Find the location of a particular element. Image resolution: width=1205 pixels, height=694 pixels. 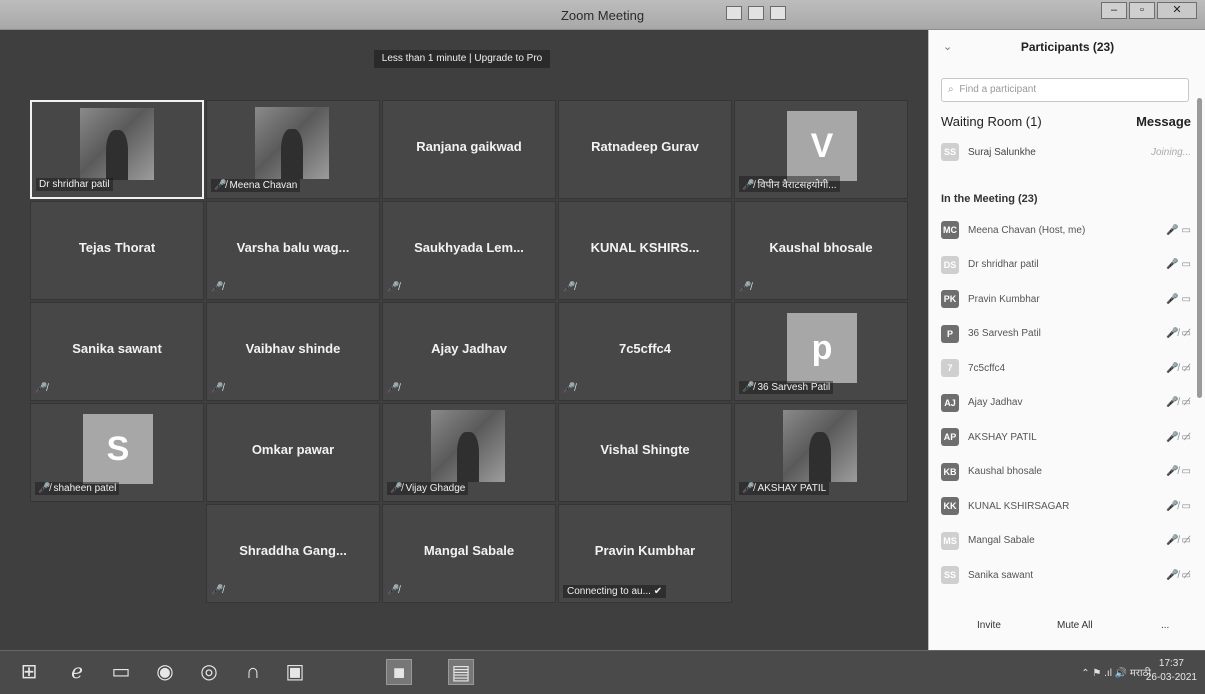

participant-row: P 36 Sarvesh Patil 🎤̸ ▭̸ is located at coordinates (1066, 334).